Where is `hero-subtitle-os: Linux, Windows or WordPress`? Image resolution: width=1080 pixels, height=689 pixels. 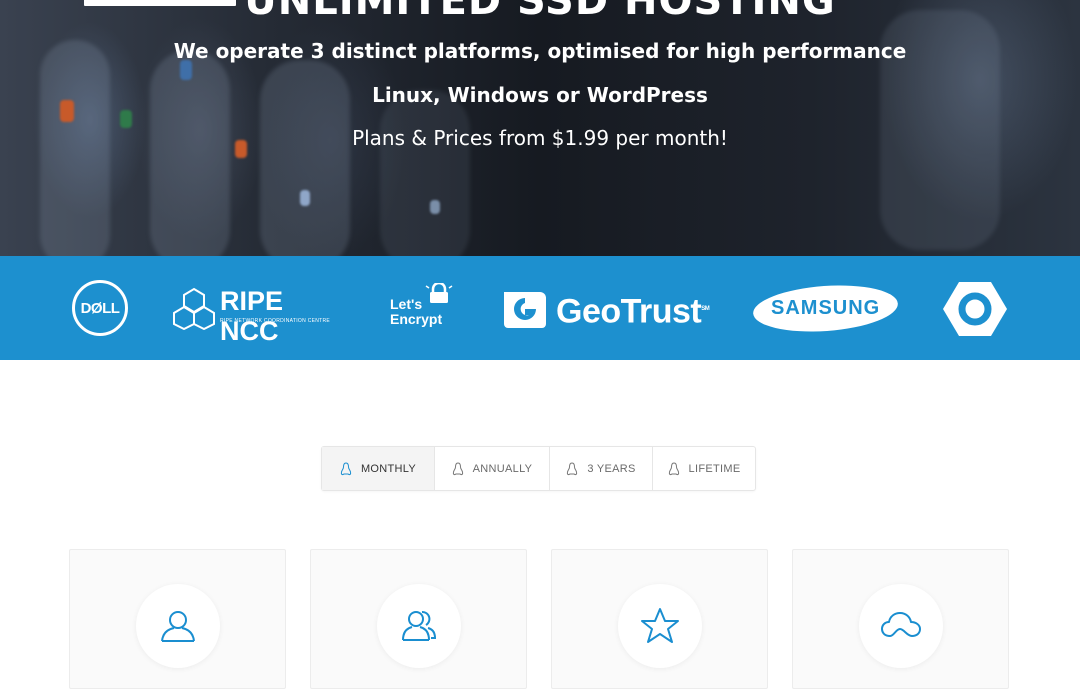
hero-subtitle-os: Linux, Windows or WordPress is located at coordinates (540, 95).